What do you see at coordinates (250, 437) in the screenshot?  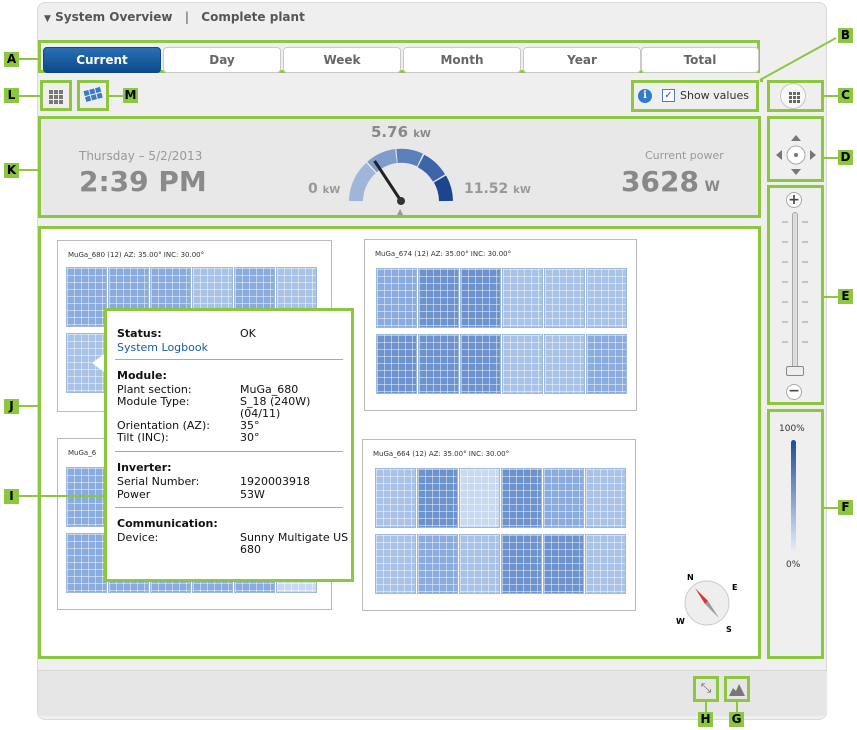 I see `popup-tilt-value: 30°` at bounding box center [250, 437].